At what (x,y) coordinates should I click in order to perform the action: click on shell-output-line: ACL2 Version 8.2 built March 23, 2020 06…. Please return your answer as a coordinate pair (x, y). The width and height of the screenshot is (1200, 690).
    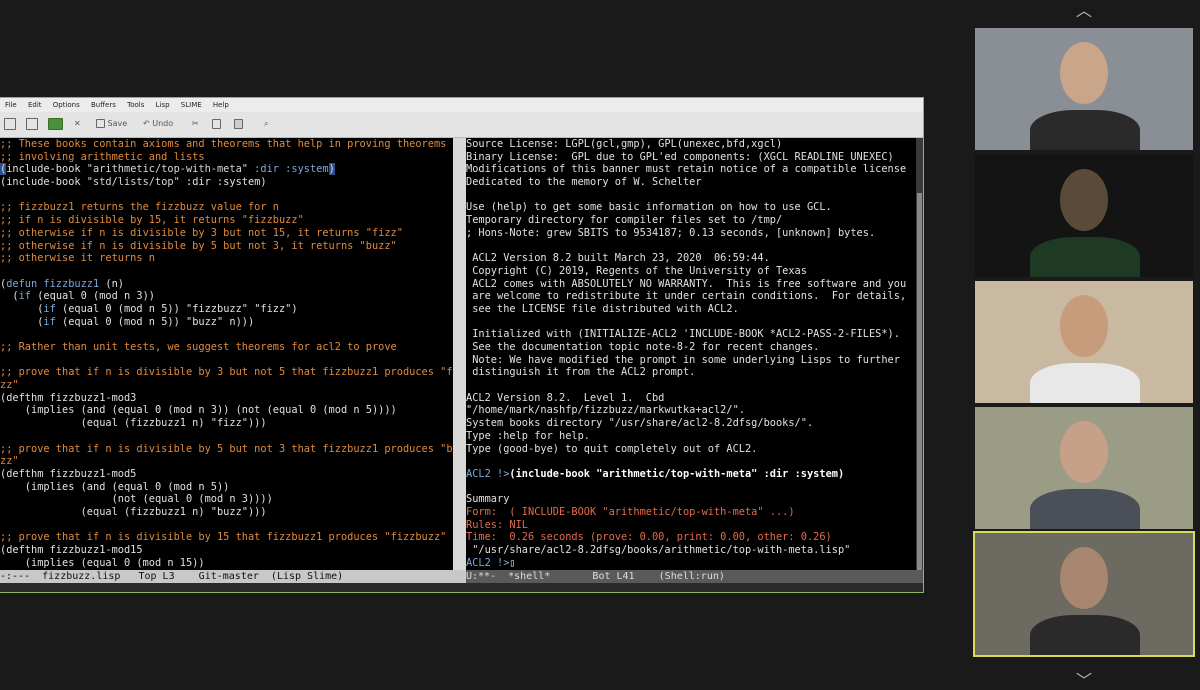
    Looking at the image, I should click on (691, 258).